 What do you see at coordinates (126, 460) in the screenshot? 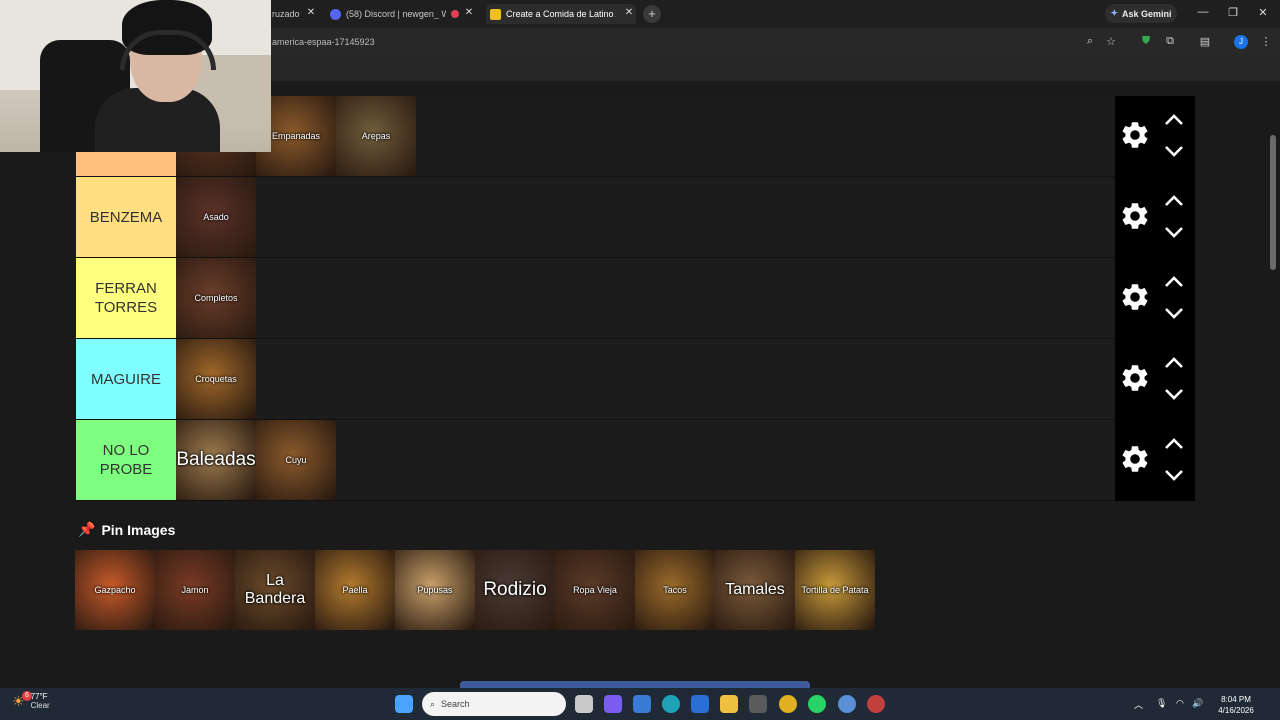
I see `tier-label: NO LO PROBE` at bounding box center [126, 460].